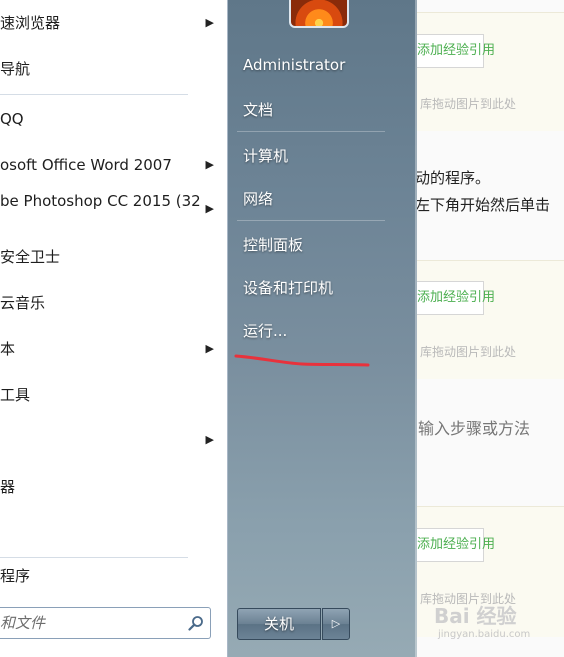  What do you see at coordinates (113, 349) in the screenshot?
I see `program-item-notepad: 本 ▶` at bounding box center [113, 349].